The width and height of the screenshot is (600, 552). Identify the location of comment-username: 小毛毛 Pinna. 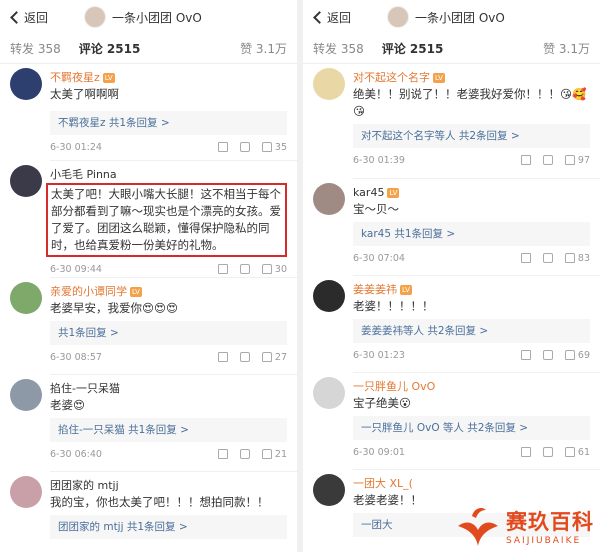
(168, 174).